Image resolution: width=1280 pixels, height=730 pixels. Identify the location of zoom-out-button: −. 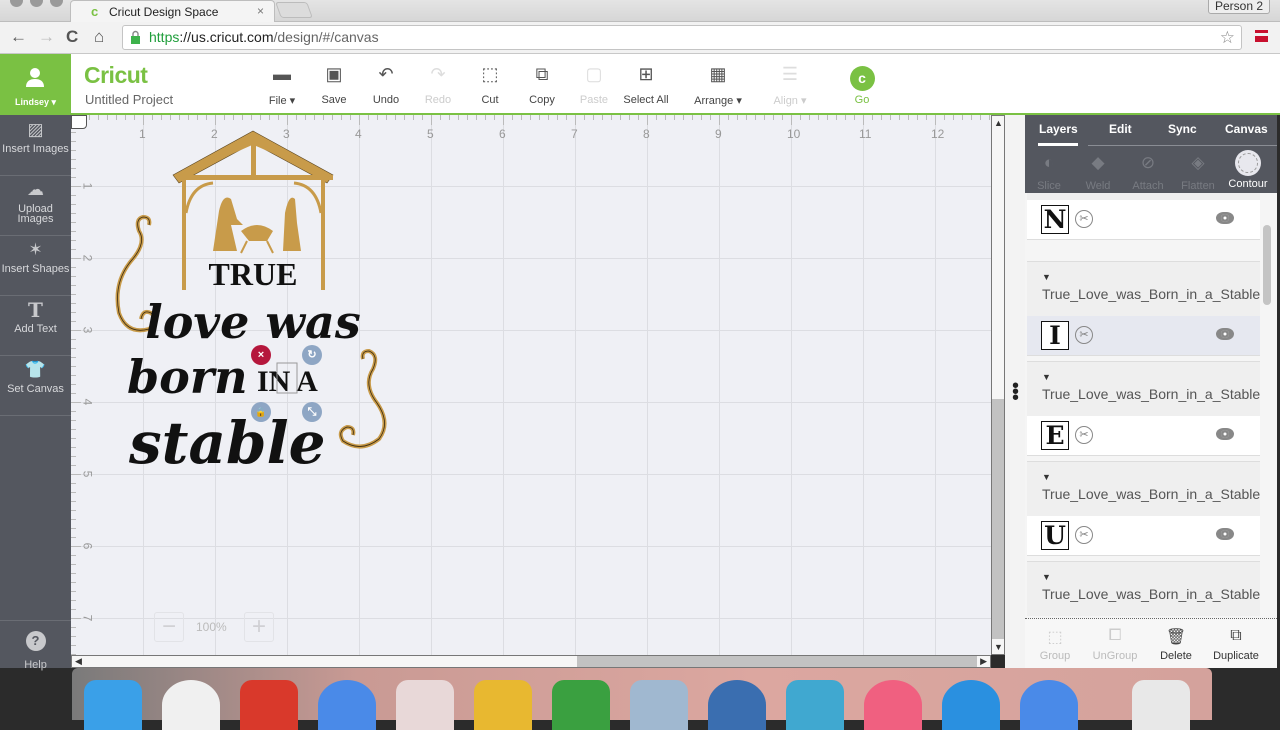
(169, 627).